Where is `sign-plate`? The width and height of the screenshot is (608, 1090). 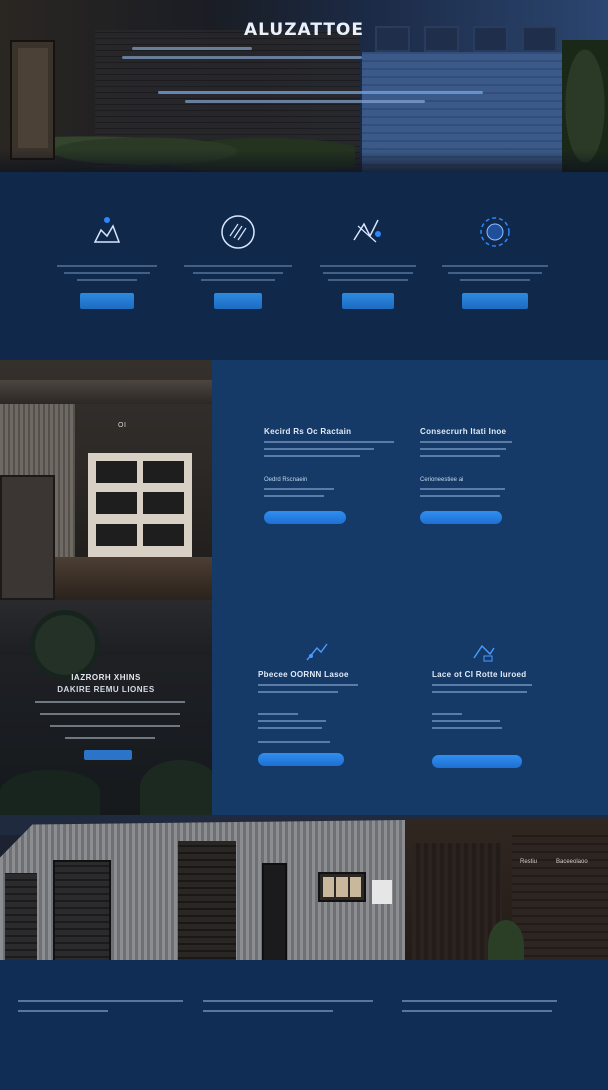
sign-plate is located at coordinates (382, 892).